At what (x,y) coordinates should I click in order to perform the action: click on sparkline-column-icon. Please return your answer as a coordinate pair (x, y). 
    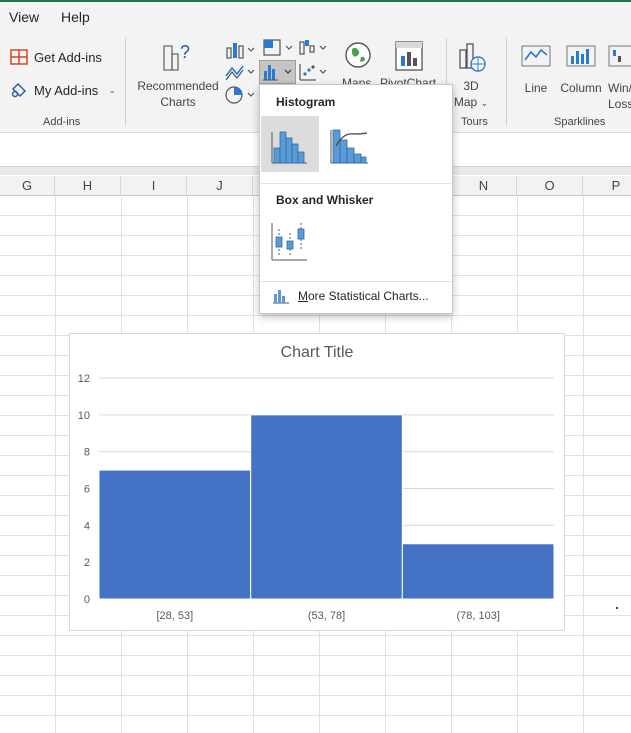
    Looking at the image, I should click on (581, 56).